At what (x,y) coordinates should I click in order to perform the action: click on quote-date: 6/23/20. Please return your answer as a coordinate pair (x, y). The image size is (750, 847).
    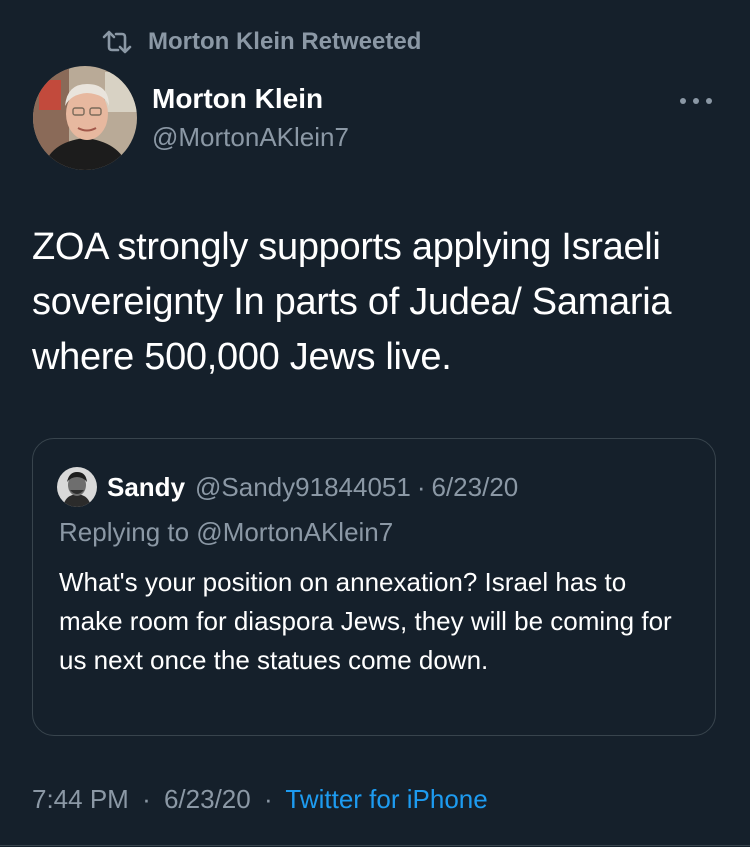
    Looking at the image, I should click on (475, 486).